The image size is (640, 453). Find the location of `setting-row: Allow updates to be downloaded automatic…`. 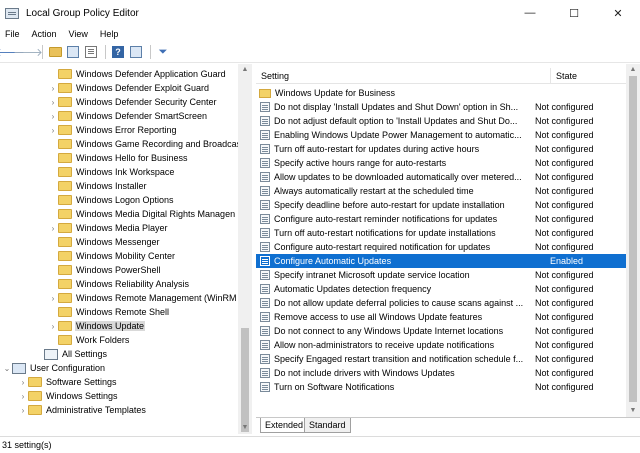

setting-row: Allow updates to be downloaded automatic… is located at coordinates (441, 177).